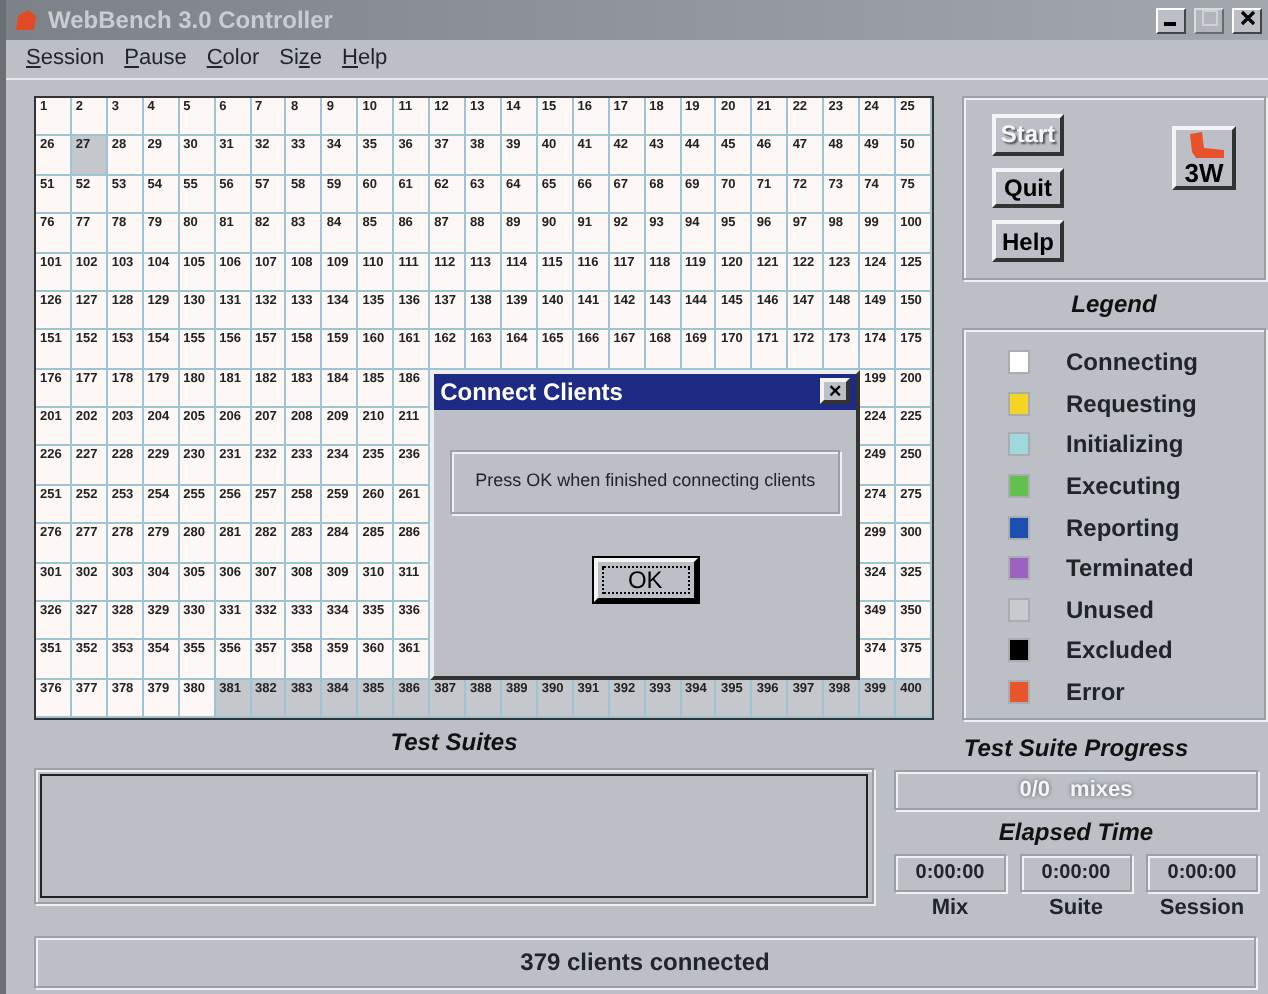  What do you see at coordinates (645, 579) in the screenshot?
I see `ok-button: OK` at bounding box center [645, 579].